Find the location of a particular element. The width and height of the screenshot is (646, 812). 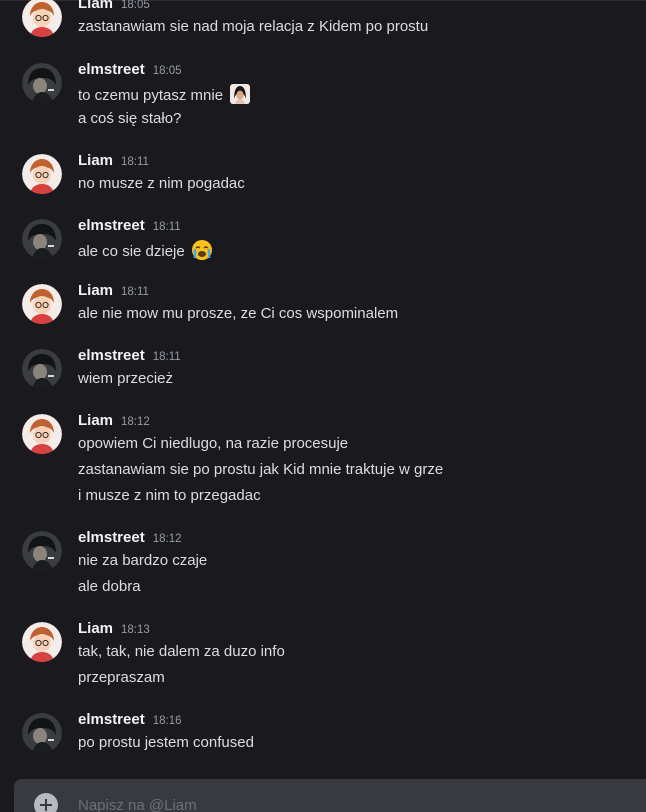

message-text: no musze z nim pogadac is located at coordinates (161, 183).